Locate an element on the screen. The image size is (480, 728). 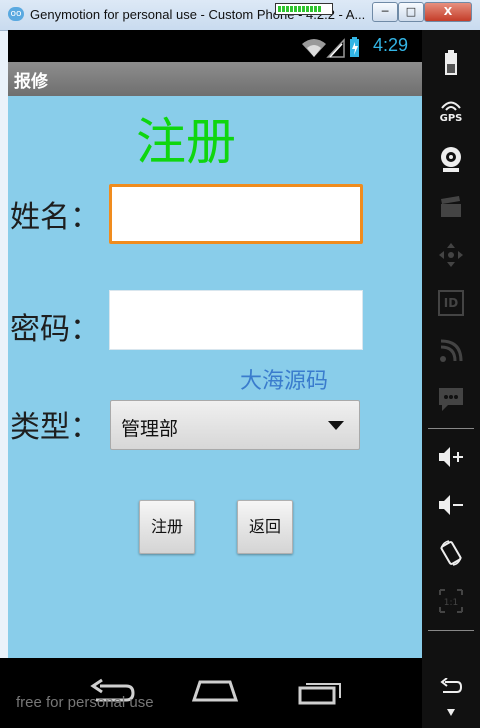
maximize-button: □ is located at coordinates (411, 12).